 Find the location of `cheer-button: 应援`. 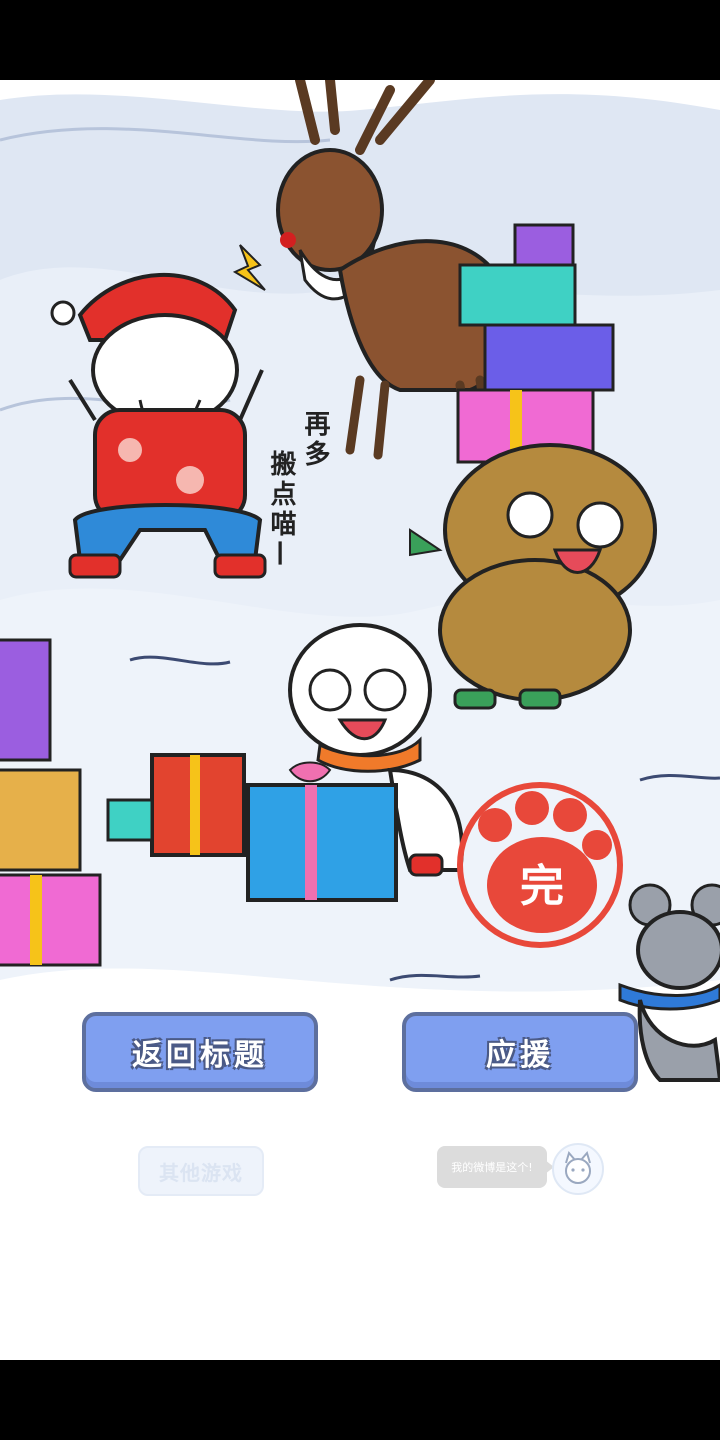

cheer-button: 应援 is located at coordinates (520, 1052).